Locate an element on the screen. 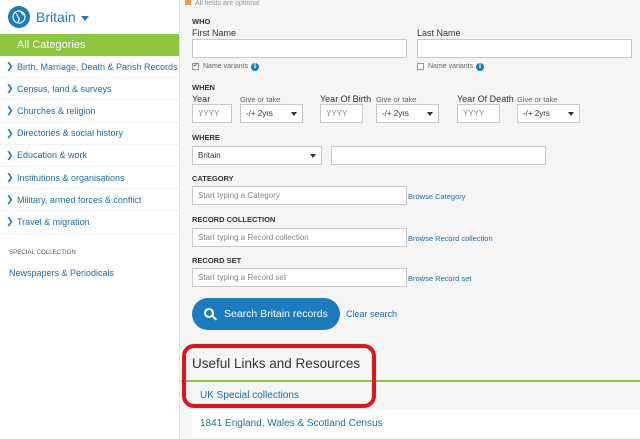 The image size is (640, 439). sidebar-item-label: Education & work is located at coordinates (52, 155).